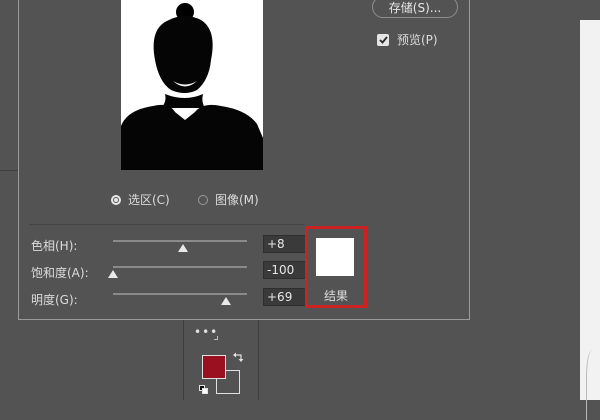 The width and height of the screenshot is (600, 420). I want to click on result-color-swatch, so click(335, 257).